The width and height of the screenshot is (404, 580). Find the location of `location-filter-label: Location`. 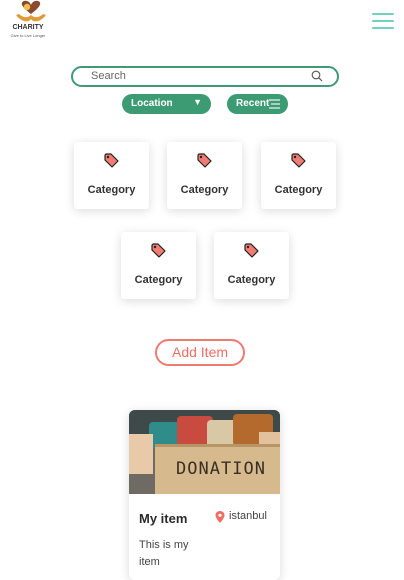

location-filter-label: Location is located at coordinates (152, 103).